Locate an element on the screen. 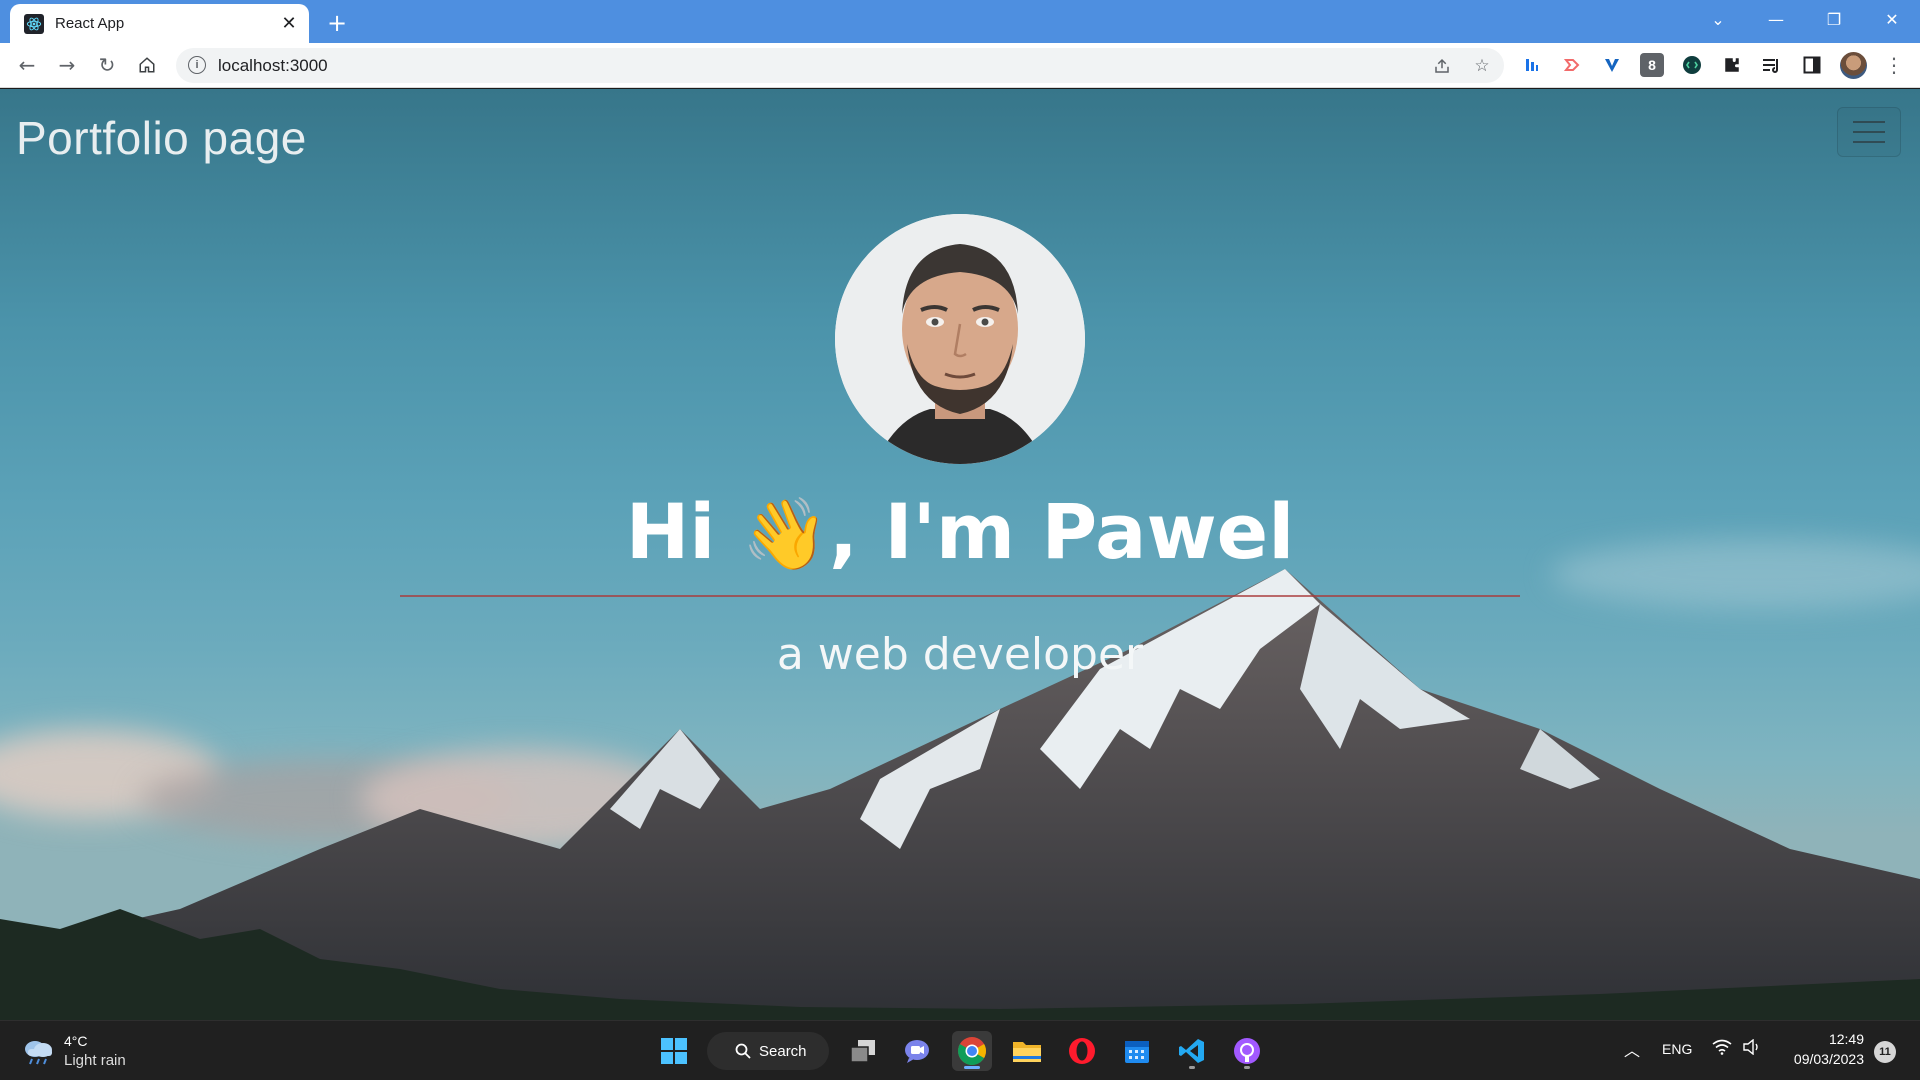 The height and width of the screenshot is (1080, 1920). taskbar-search: Search is located at coordinates (768, 1051).